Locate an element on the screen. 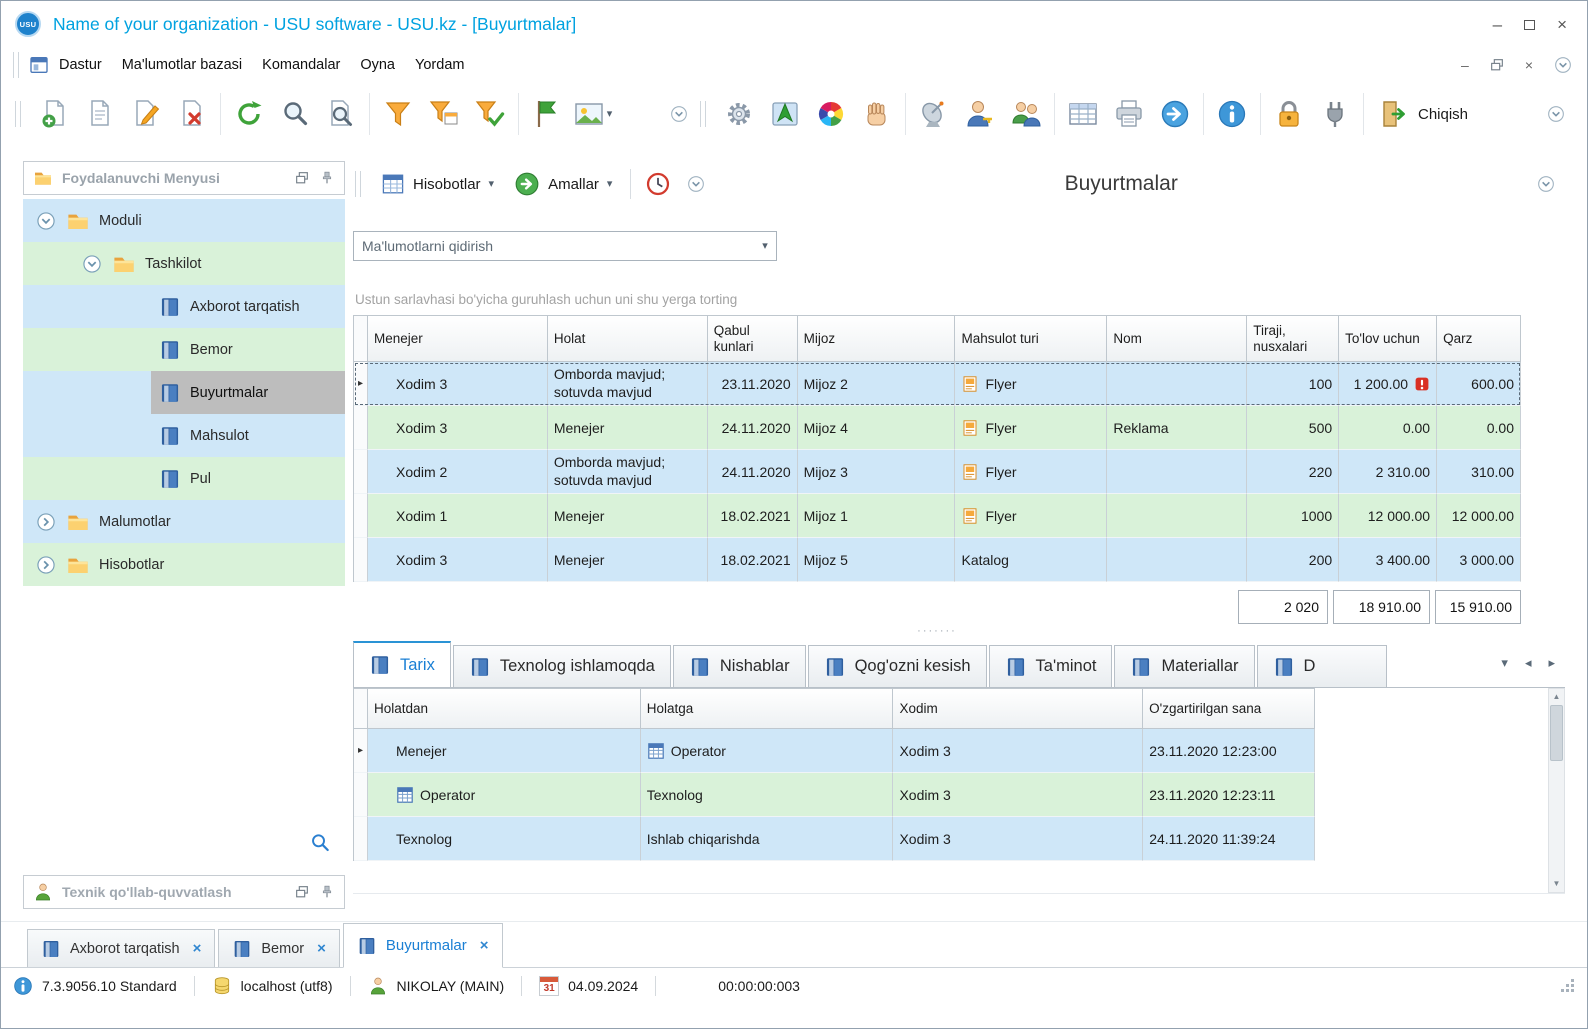 The height and width of the screenshot is (1029, 1588). column-header-qarz: Qarz is located at coordinates (1479, 339).